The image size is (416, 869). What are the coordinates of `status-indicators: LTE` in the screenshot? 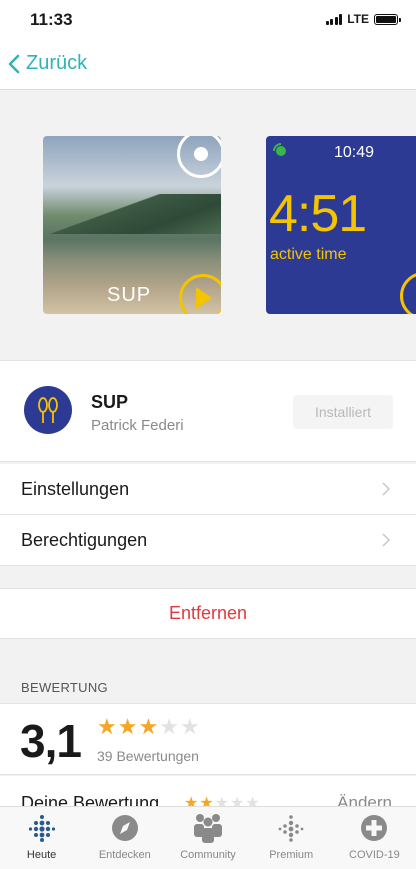 It's located at (363, 19).